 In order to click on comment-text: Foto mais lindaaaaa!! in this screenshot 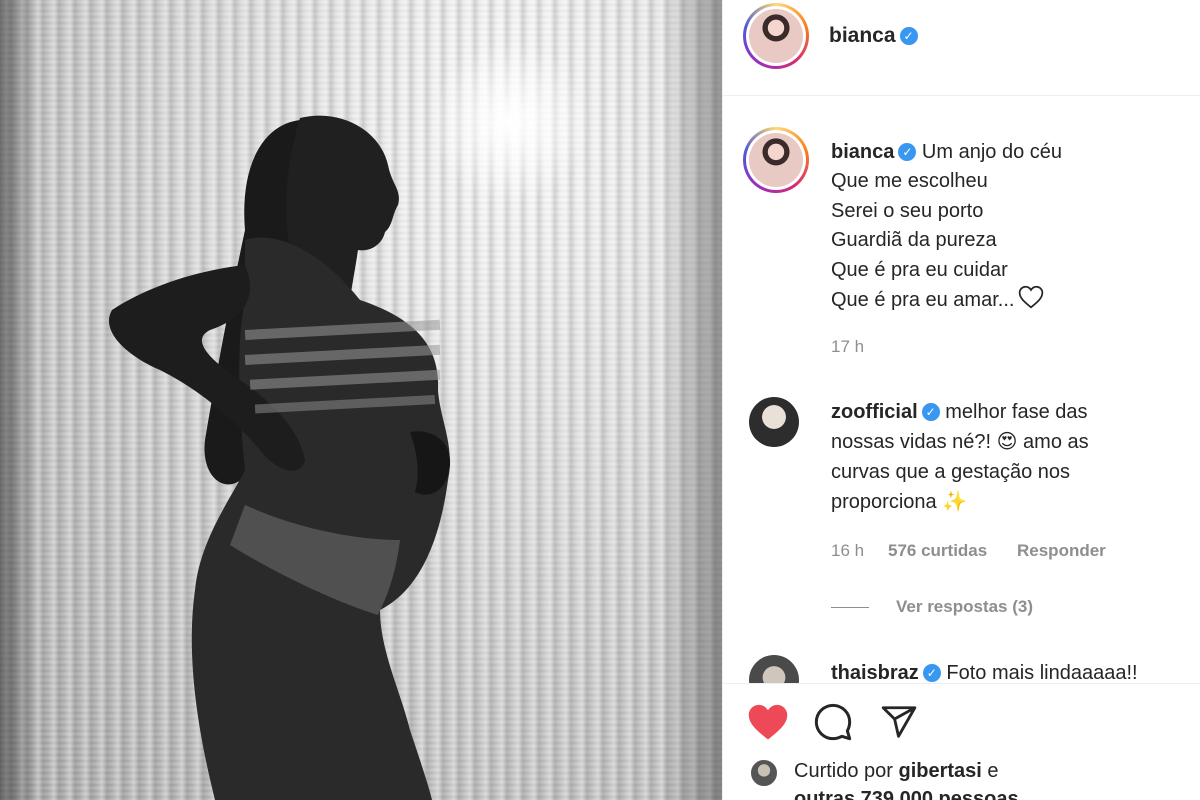, I will do `click(1042, 672)`.